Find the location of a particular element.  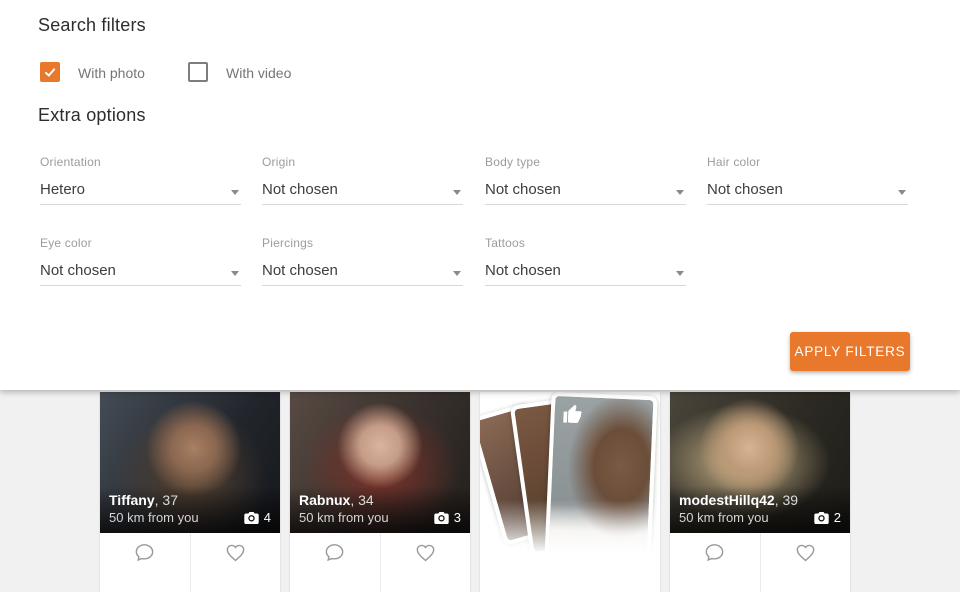

tattoos-value: Not chosen is located at coordinates (523, 270).